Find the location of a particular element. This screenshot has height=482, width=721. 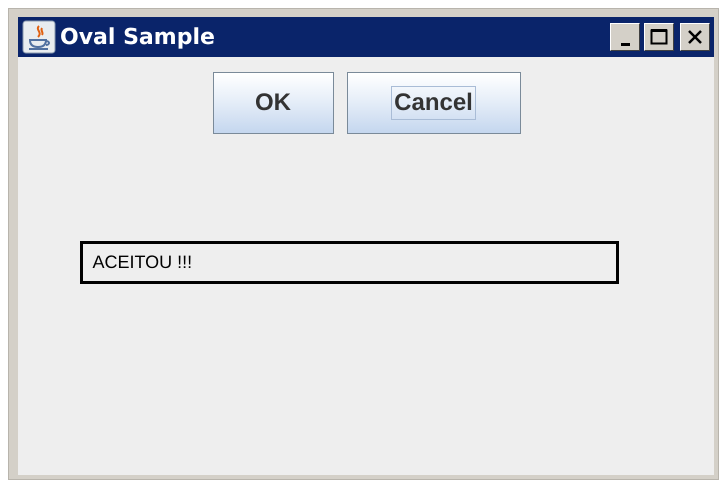

close-icon is located at coordinates (695, 37).